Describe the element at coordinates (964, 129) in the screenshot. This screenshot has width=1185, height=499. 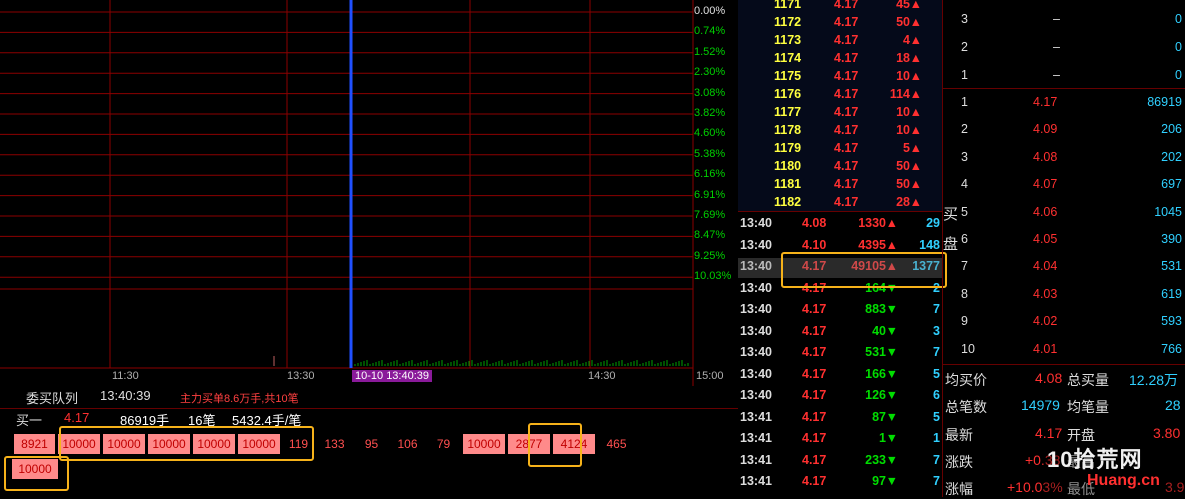
I see `bid-level: 2` at that location.